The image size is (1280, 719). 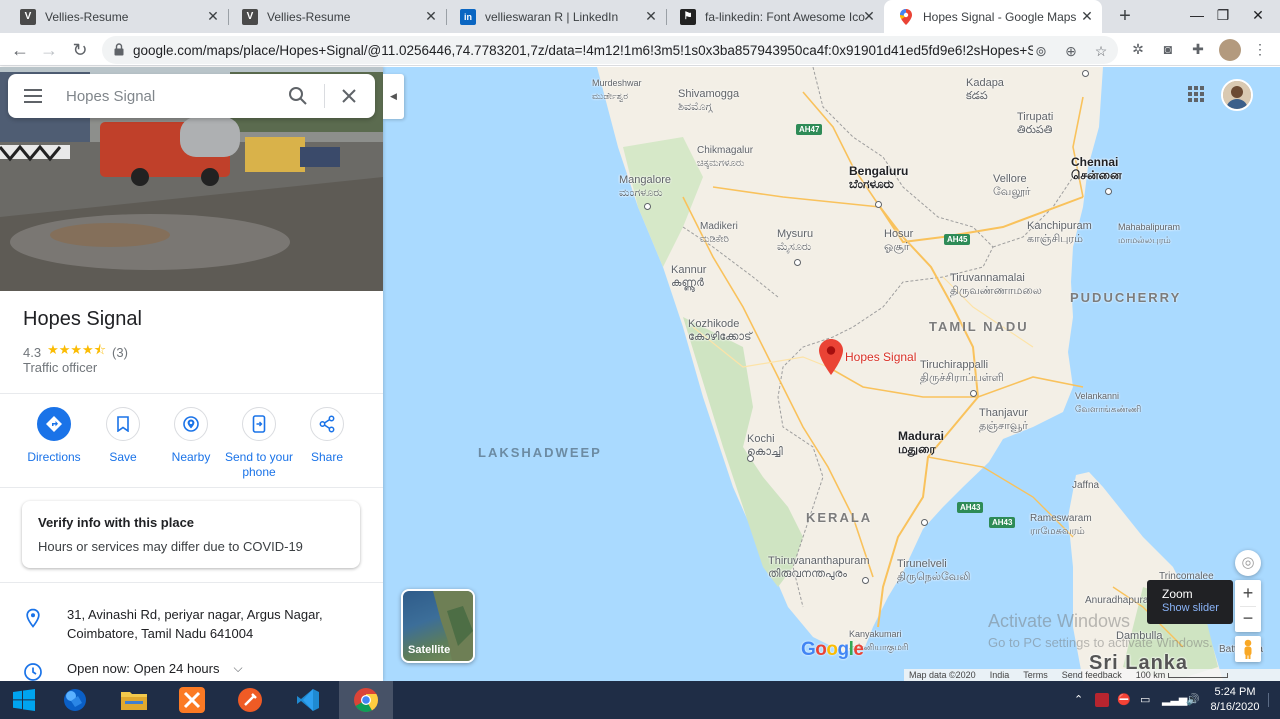 What do you see at coordinates (775, 16) in the screenshot?
I see `browser-tab: ⚑ fa-linkedin: Font Awesome Icon ✕` at bounding box center [775, 16].